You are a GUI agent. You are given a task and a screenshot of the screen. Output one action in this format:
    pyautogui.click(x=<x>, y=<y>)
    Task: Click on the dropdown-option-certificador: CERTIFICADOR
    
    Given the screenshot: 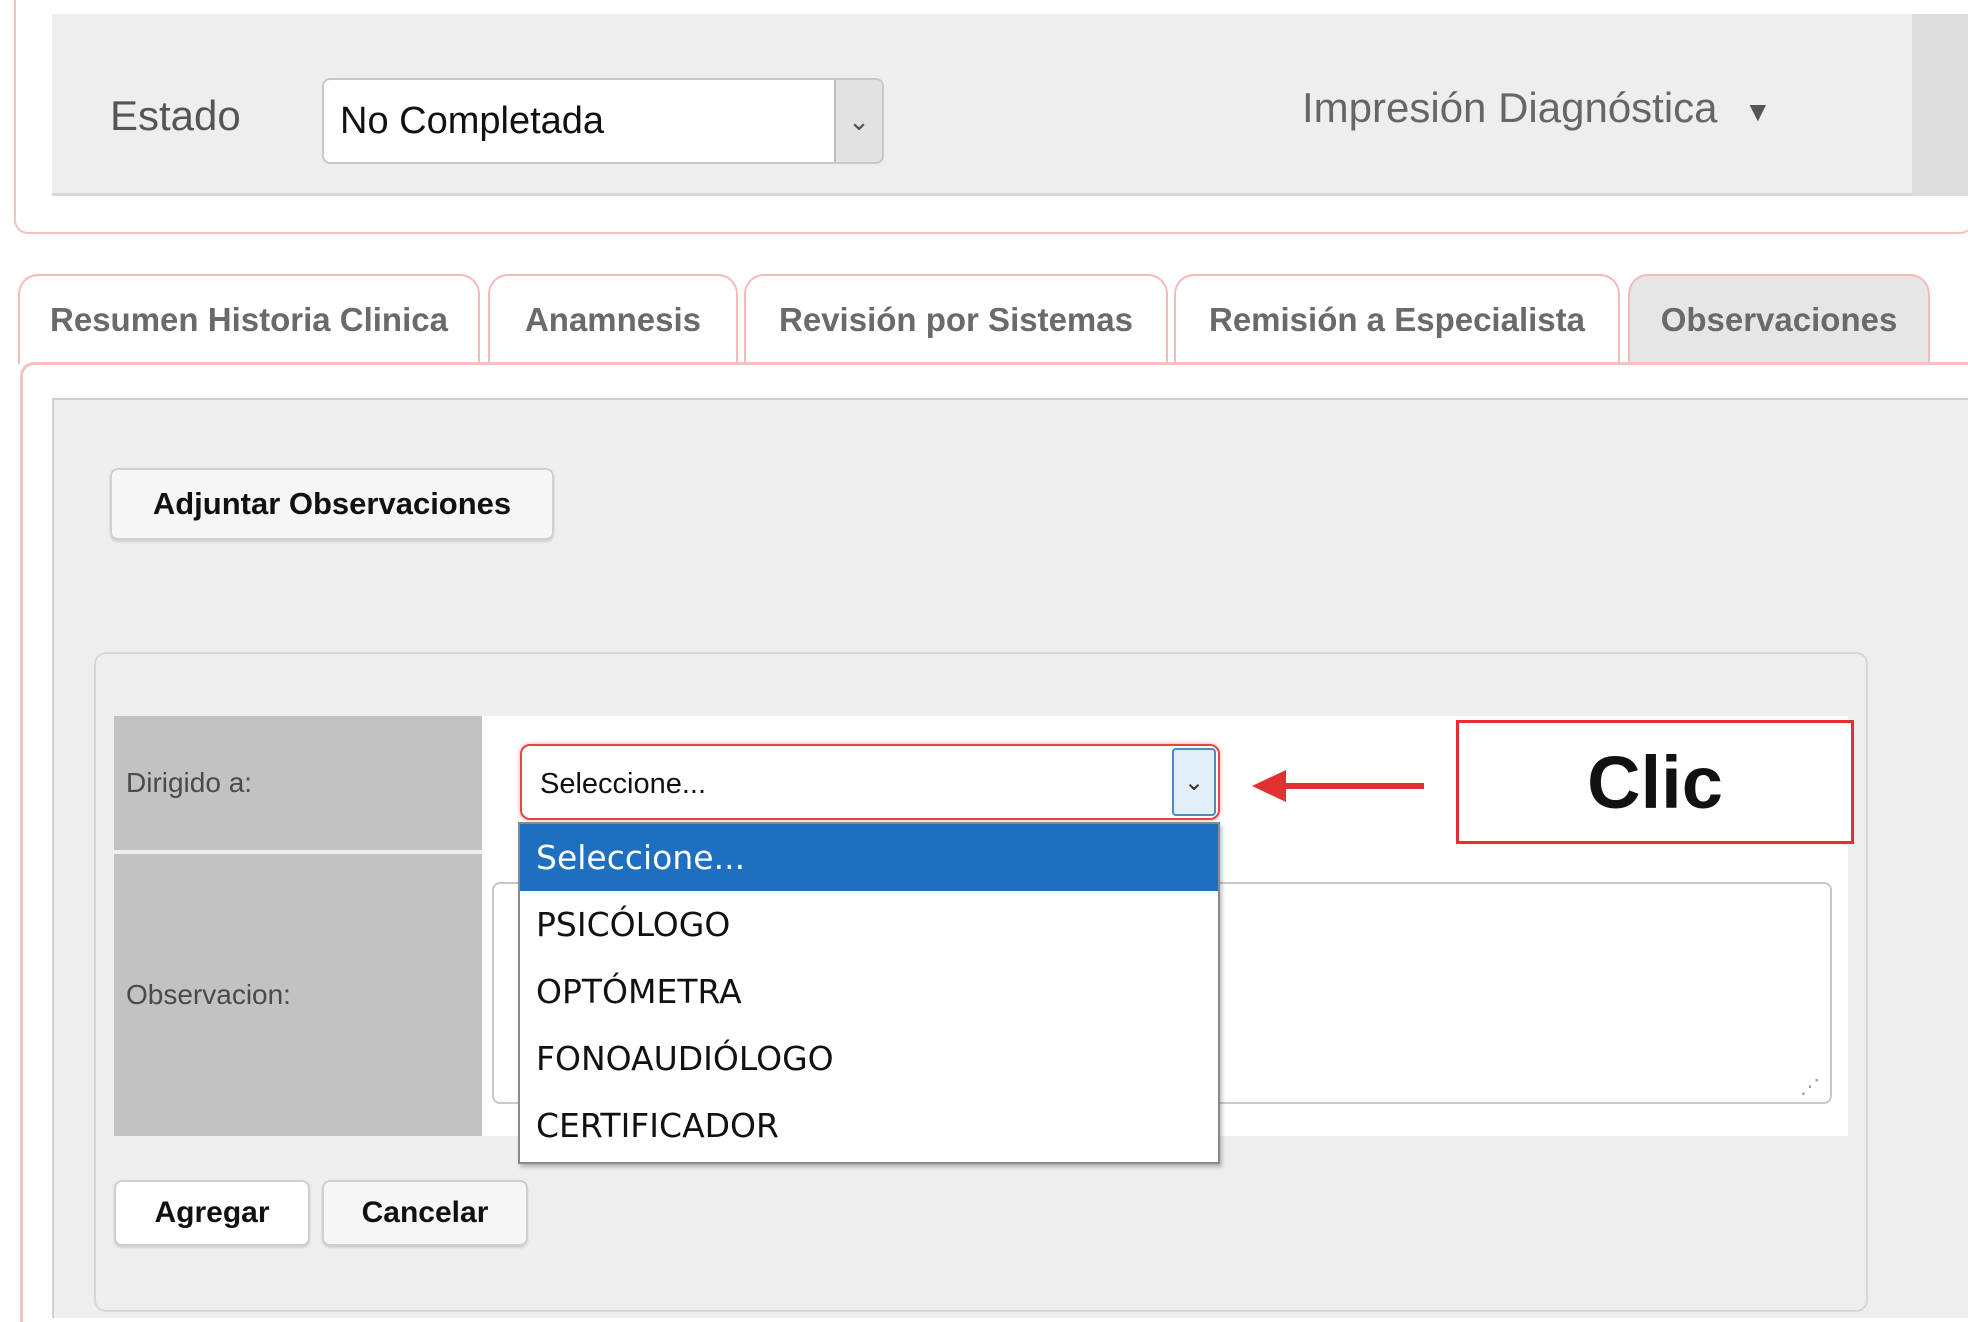 What is the action you would take?
    pyautogui.click(x=869, y=1125)
    